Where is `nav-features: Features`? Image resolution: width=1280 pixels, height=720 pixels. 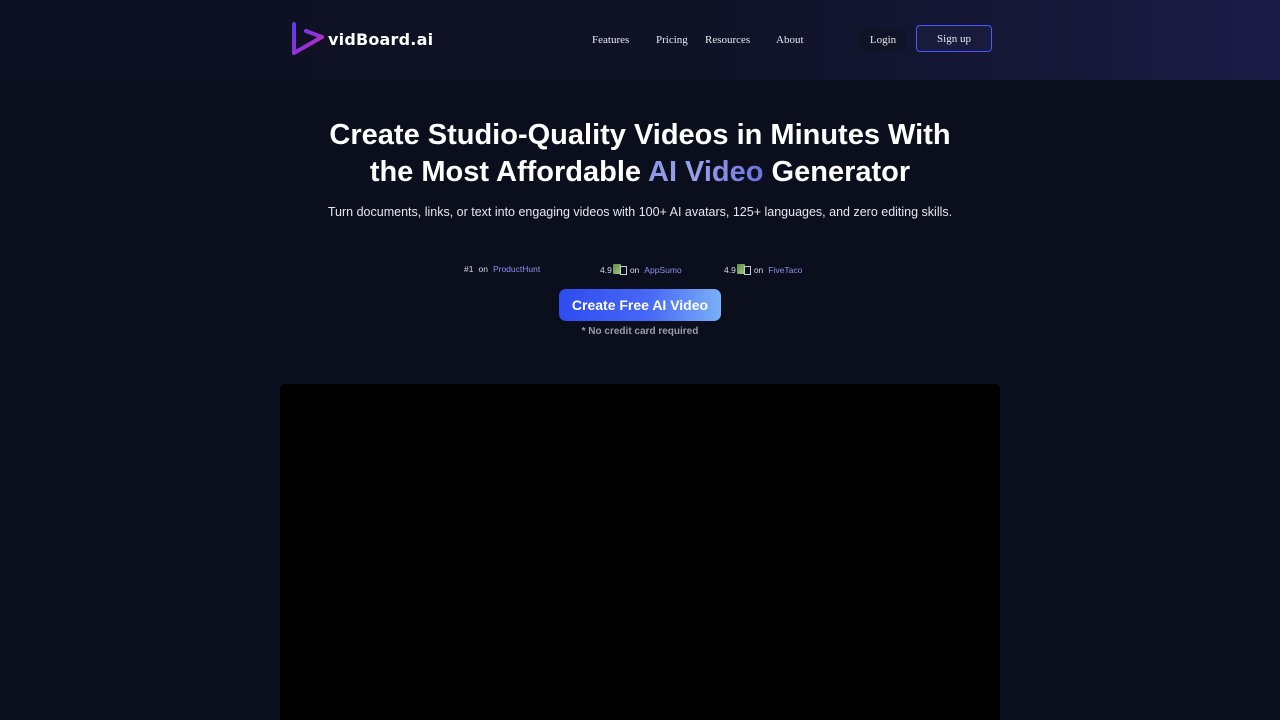 nav-features: Features is located at coordinates (610, 40).